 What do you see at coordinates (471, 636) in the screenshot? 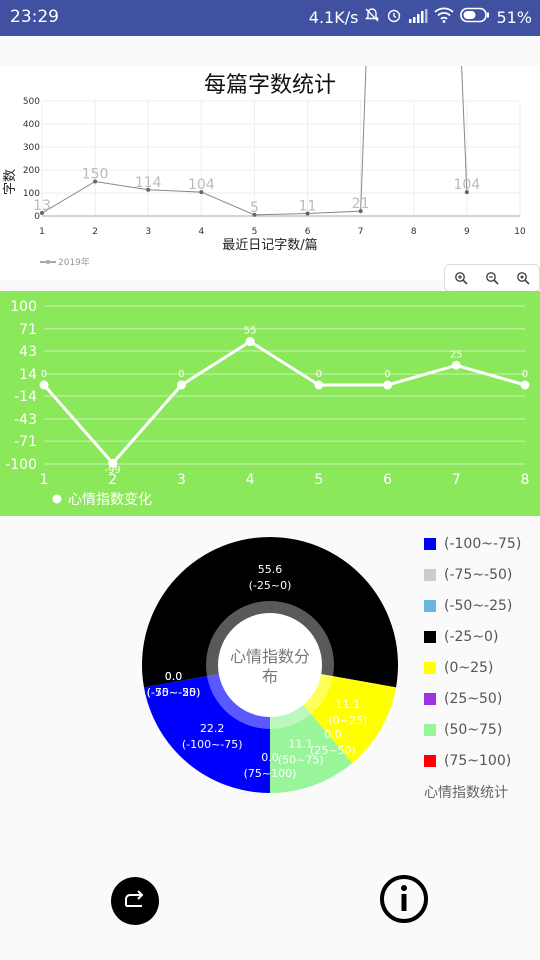
I see `legend-label: (-25~0)` at bounding box center [471, 636].